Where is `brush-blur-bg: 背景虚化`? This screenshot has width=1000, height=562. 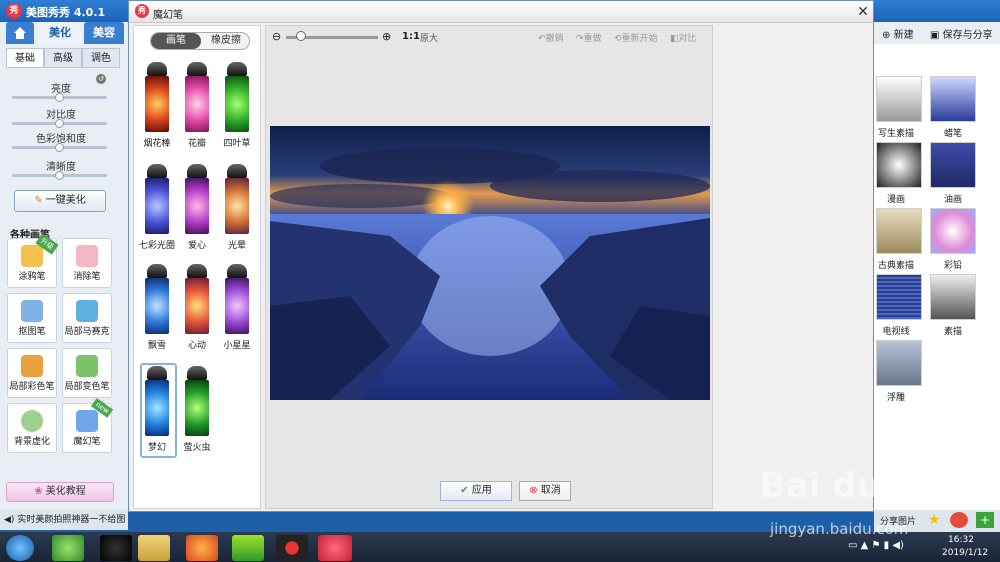
brush-blur-bg: 背景虚化 is located at coordinates (32, 428).